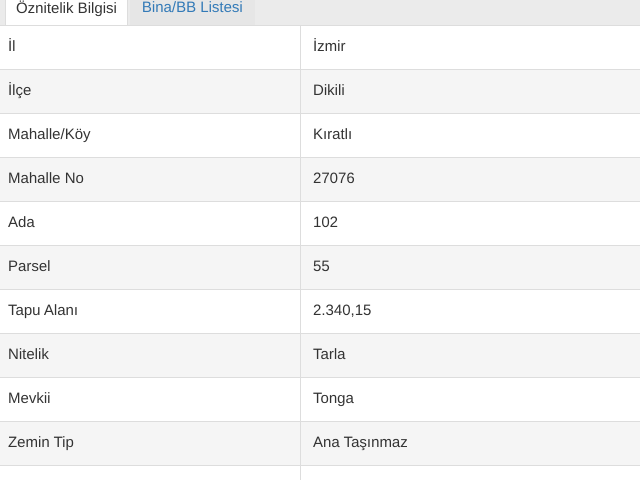  Describe the element at coordinates (150, 355) in the screenshot. I see `table-cell: Nitelik` at that location.